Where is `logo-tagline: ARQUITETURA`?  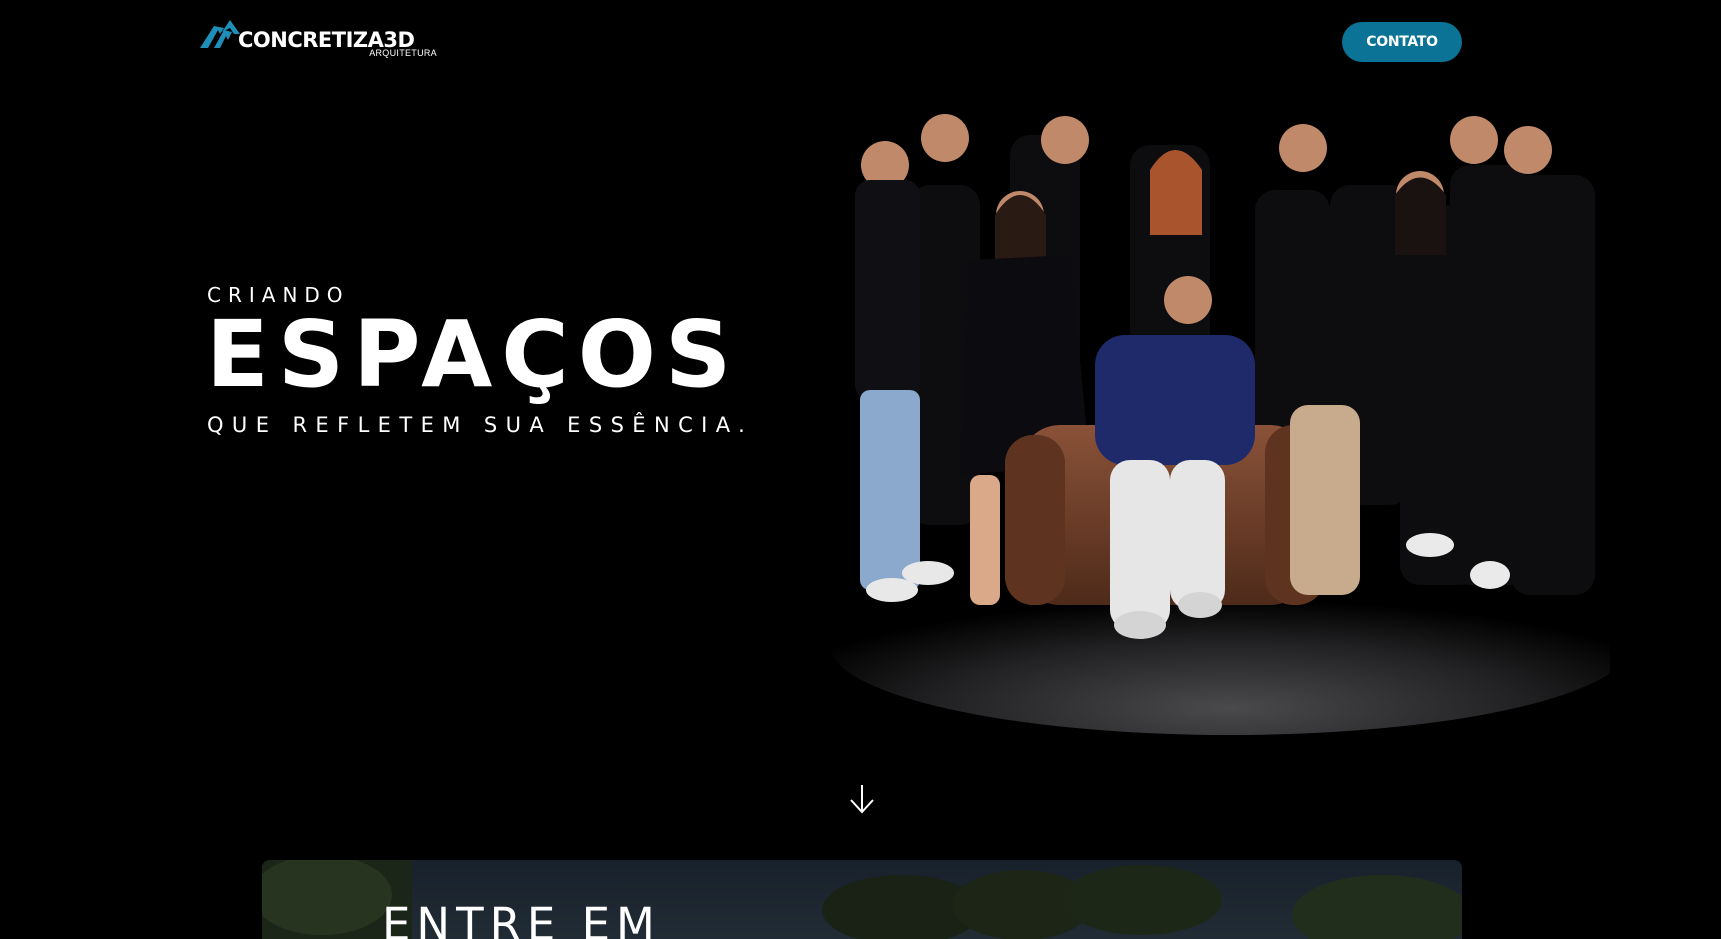
logo-tagline: ARQUITETURA is located at coordinates (403, 53).